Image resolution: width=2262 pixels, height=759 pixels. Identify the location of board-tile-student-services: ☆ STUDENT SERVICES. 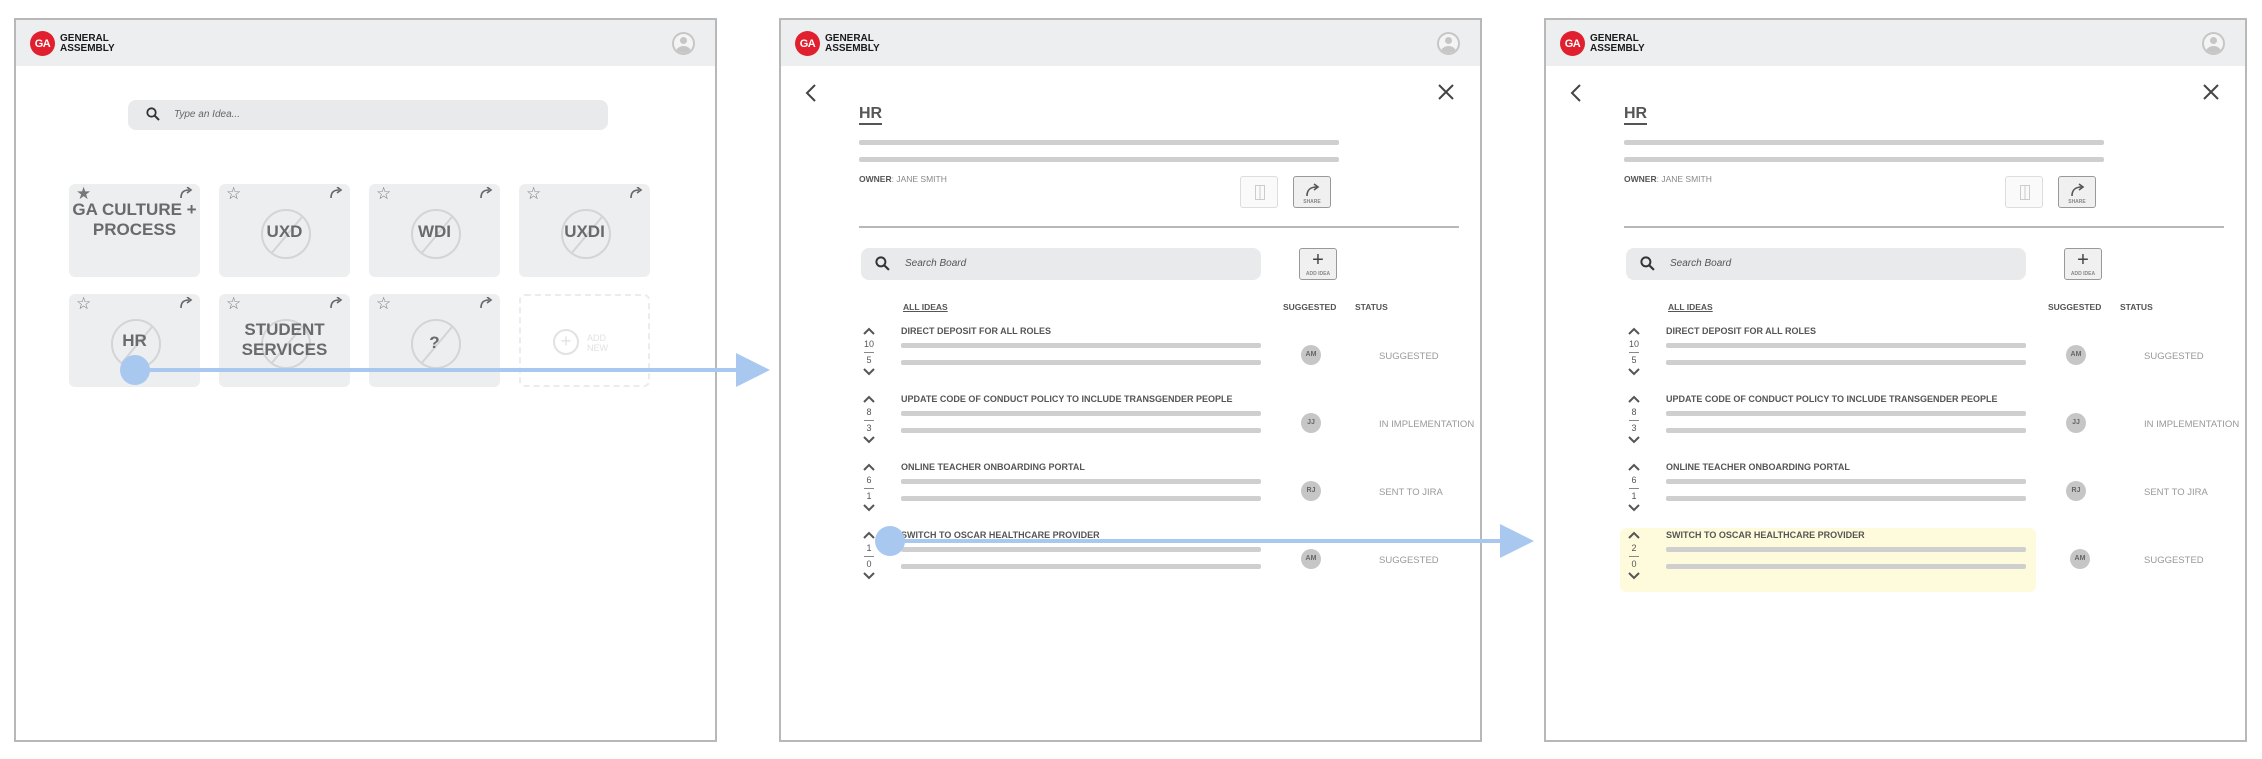
(284, 340).